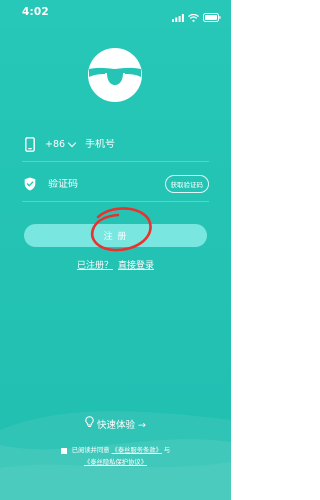 The image size is (320, 500). I want to click on country-code-selector: +86, so click(61, 144).